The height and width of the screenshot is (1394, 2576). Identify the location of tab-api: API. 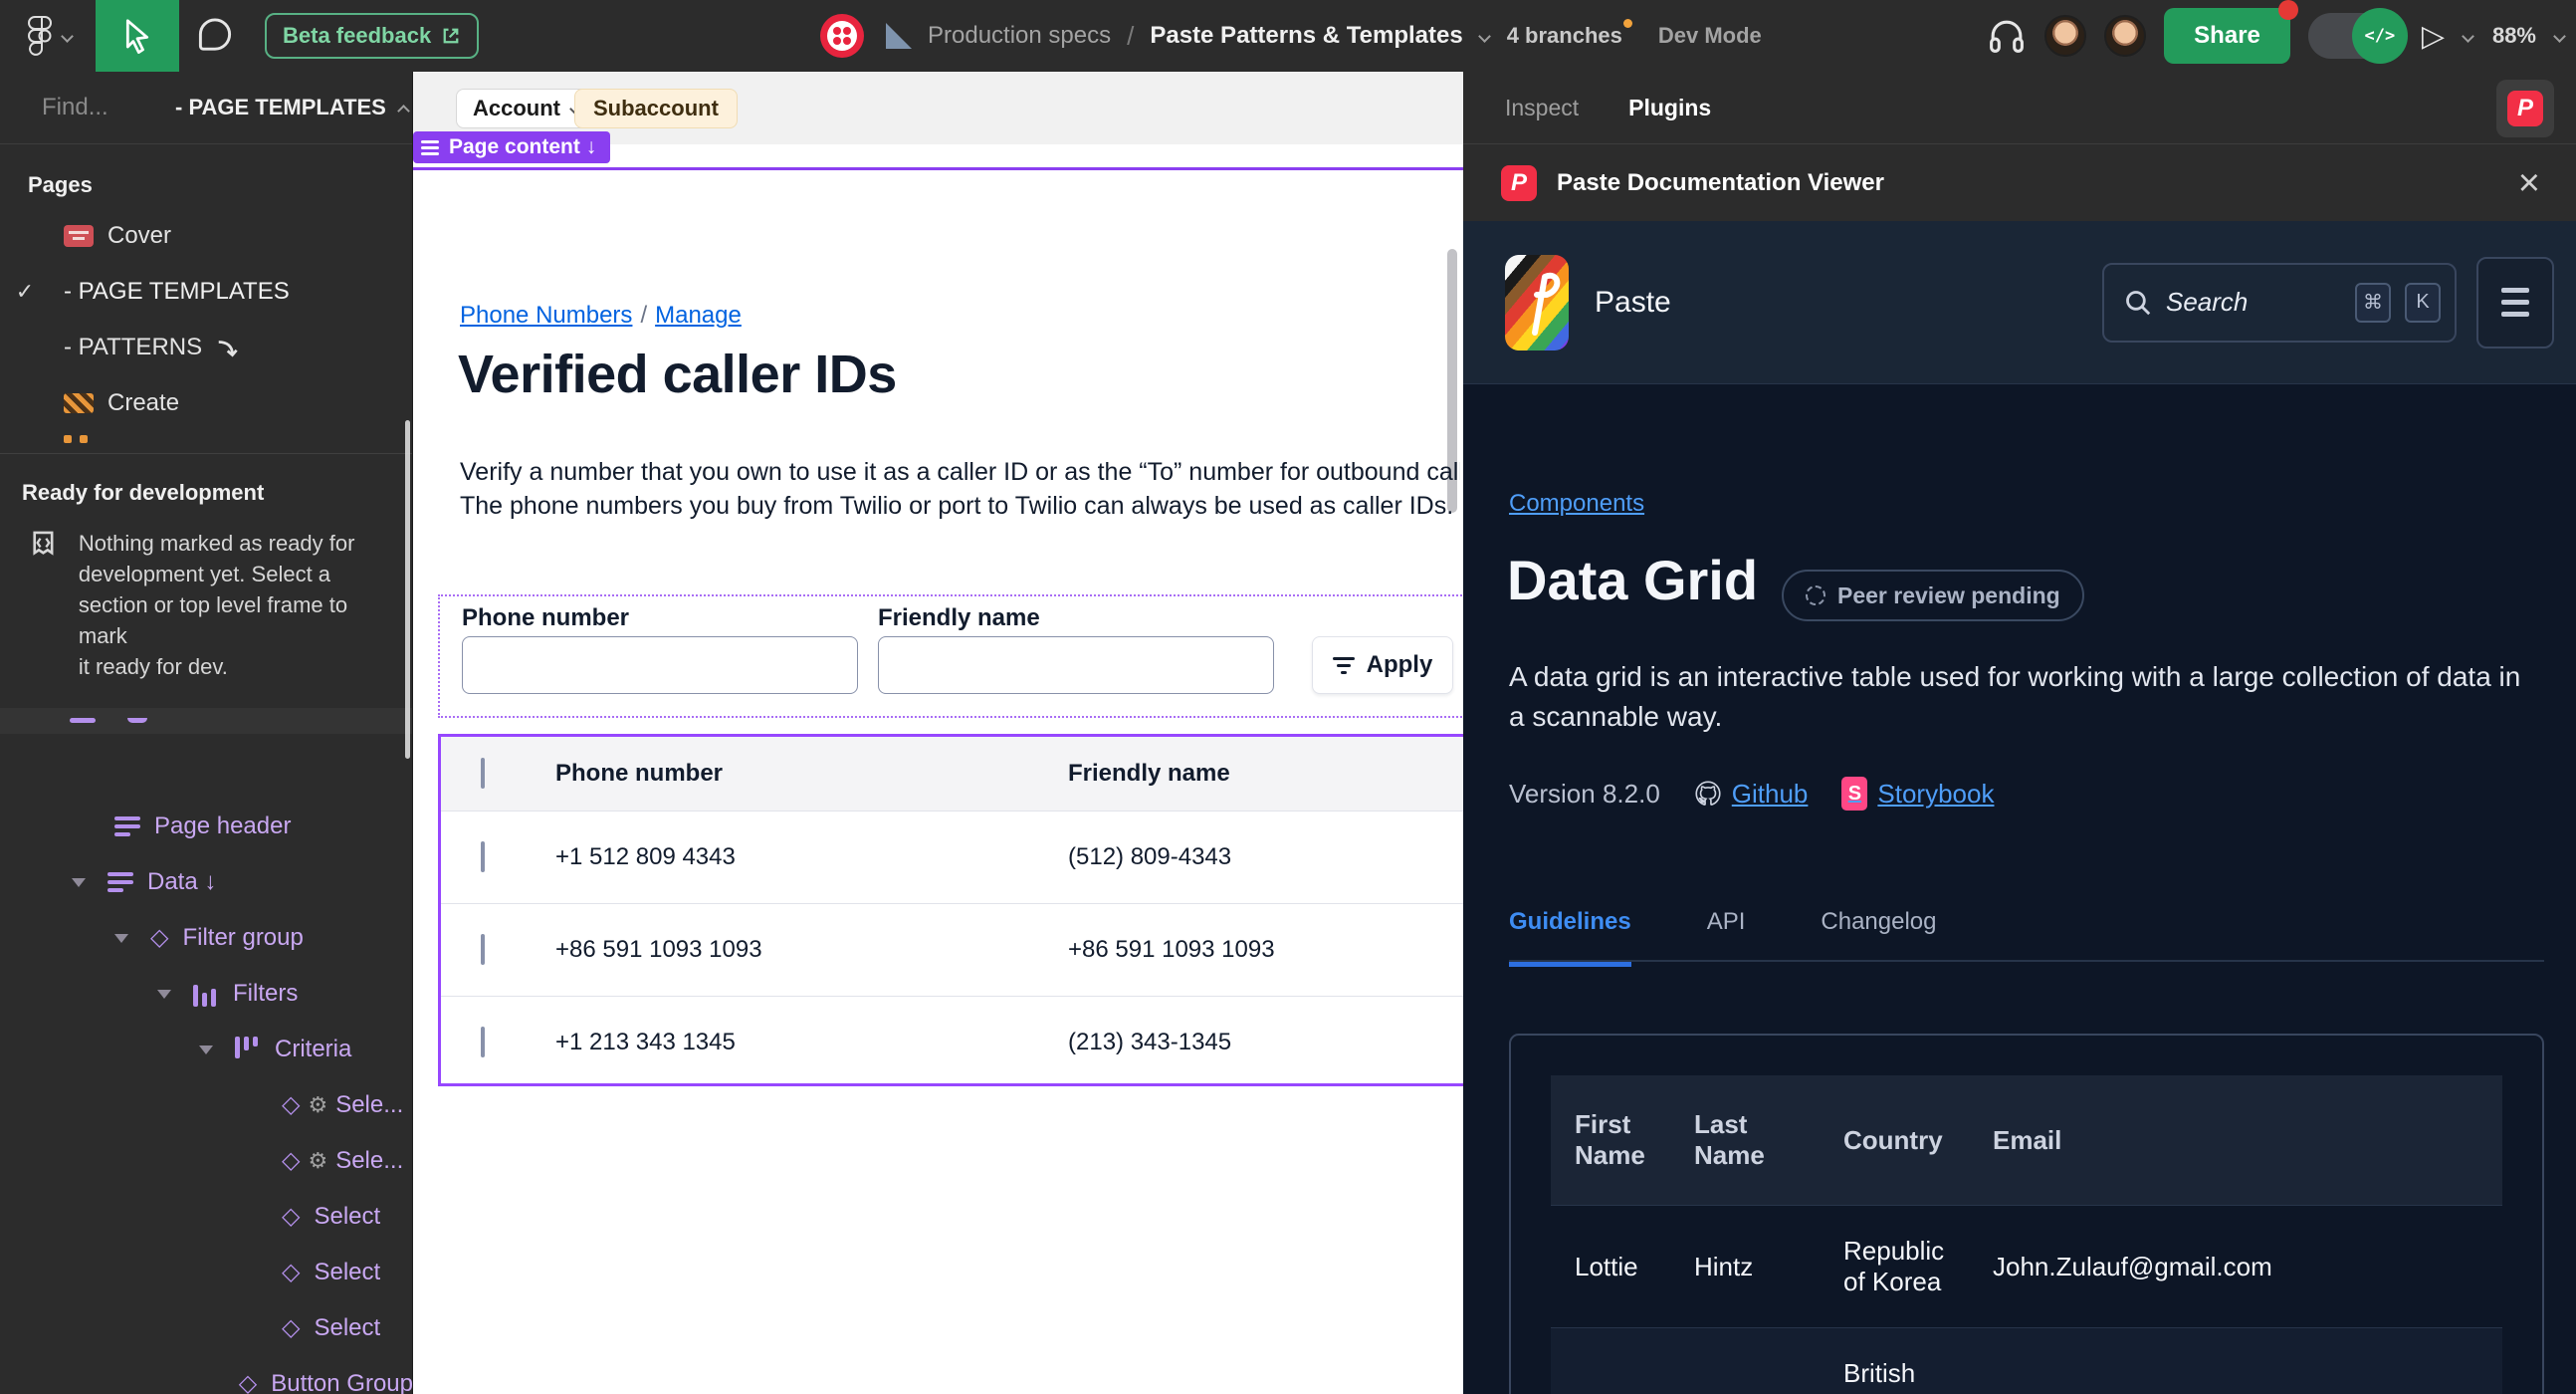
(1726, 937).